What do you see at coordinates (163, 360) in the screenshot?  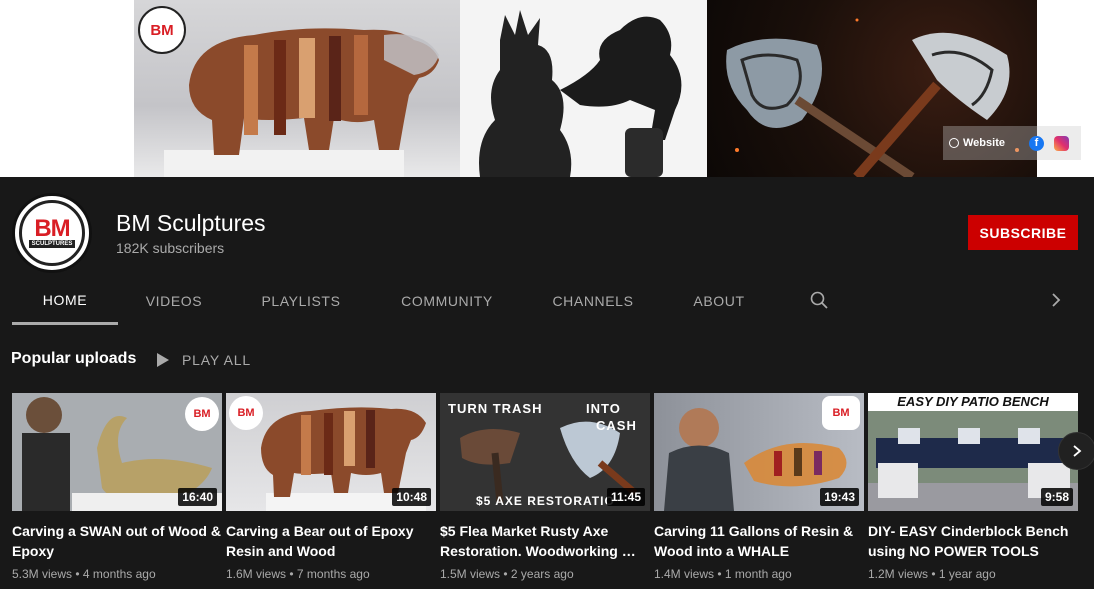 I see `play-icon` at bounding box center [163, 360].